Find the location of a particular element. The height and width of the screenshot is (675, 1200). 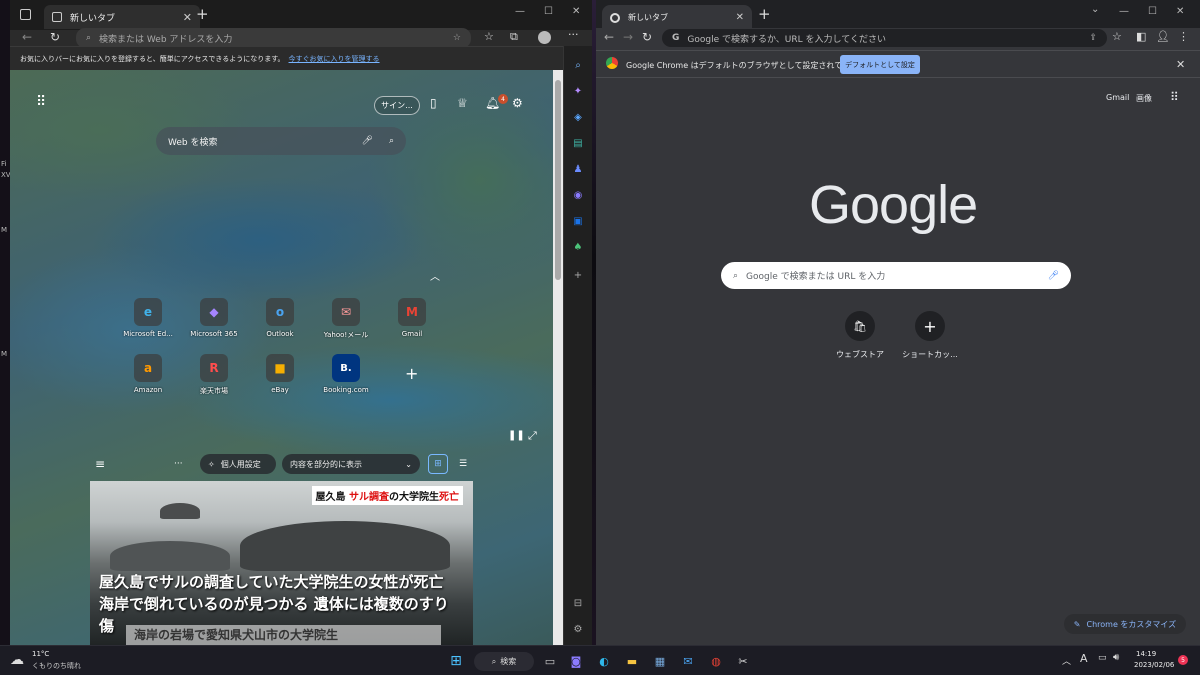

collapse-chevron-icon: ︿ is located at coordinates (435, 275).